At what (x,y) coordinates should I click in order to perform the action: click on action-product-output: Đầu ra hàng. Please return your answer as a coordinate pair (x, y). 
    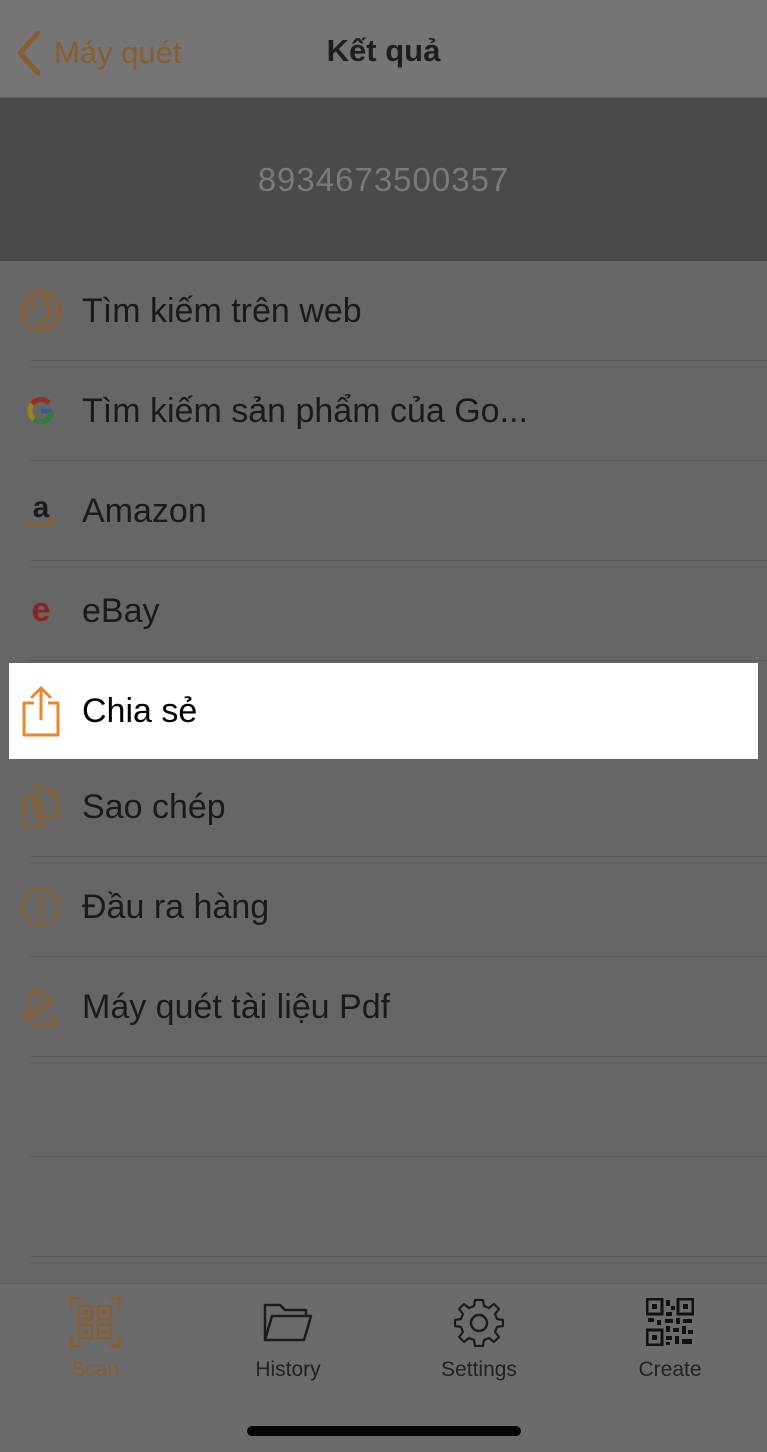
    Looking at the image, I should click on (383, 907).